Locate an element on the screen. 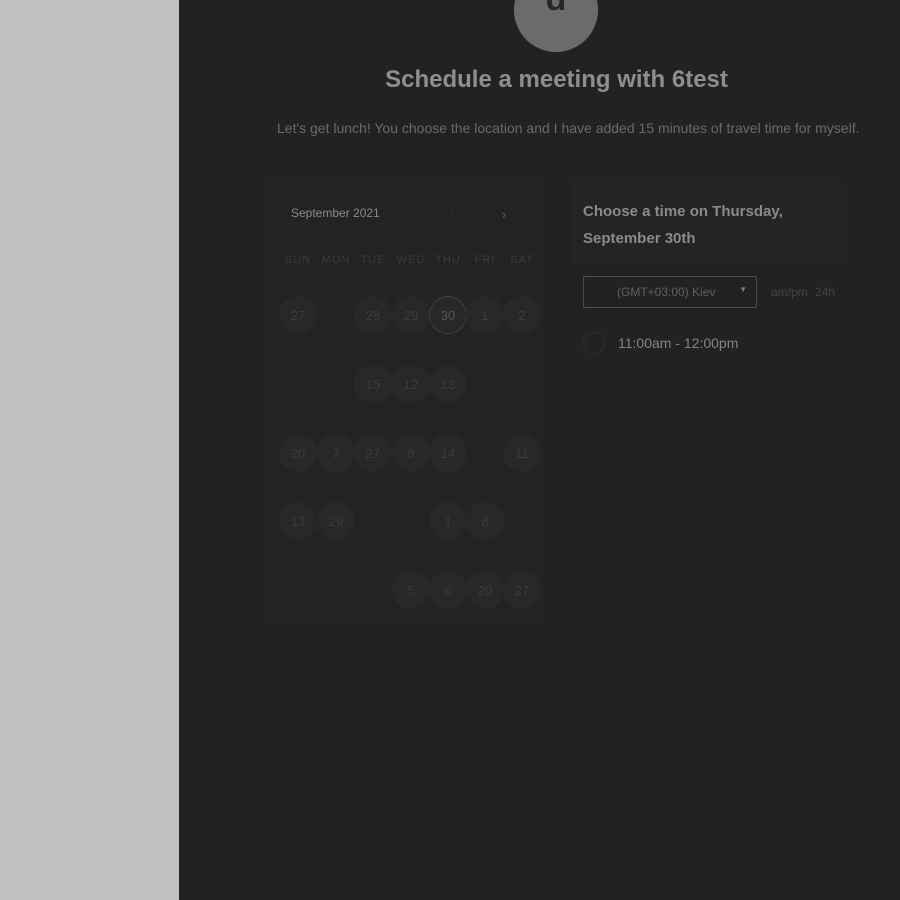  calendar-day: 14 is located at coordinates (448, 453).